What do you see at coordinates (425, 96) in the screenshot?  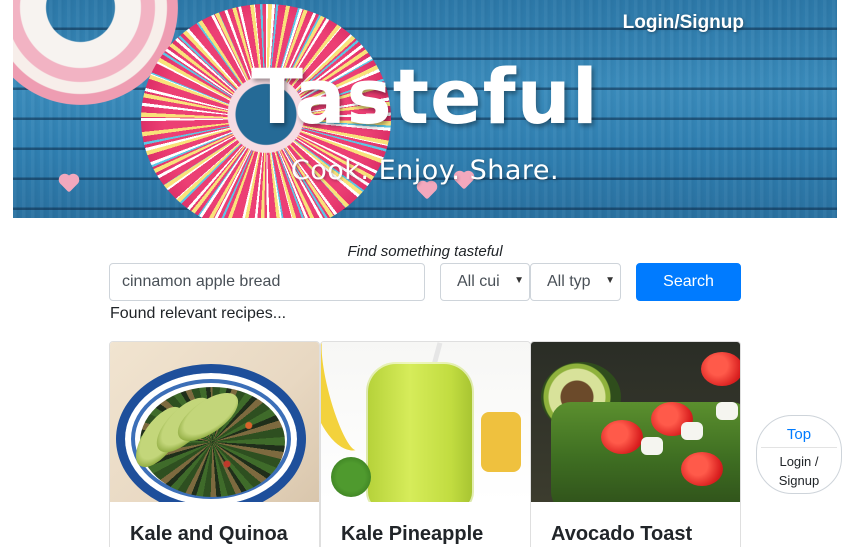 I see `site-title: Tasteful` at bounding box center [425, 96].